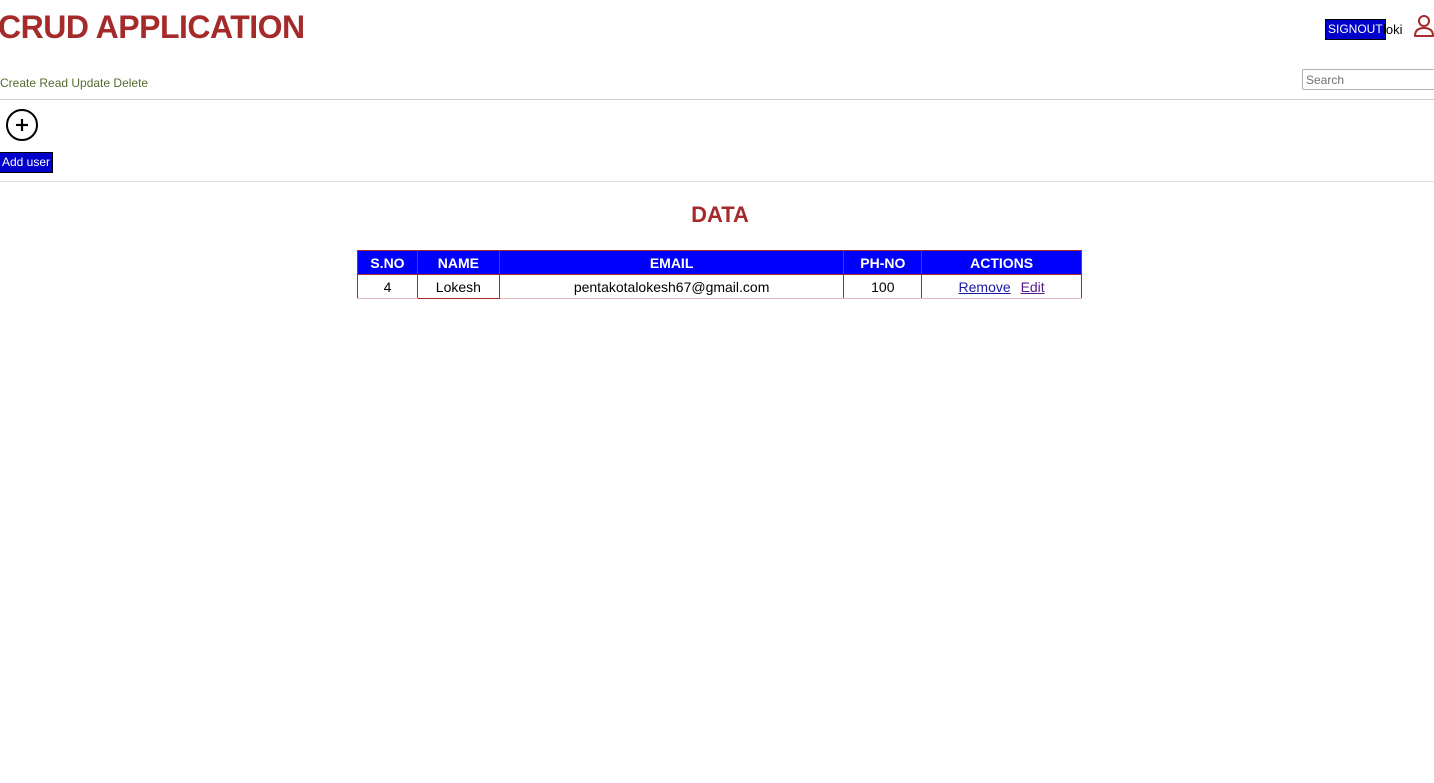 This screenshot has width=1434, height=783. I want to click on cell-actions: Remove Edit, so click(1001, 286).